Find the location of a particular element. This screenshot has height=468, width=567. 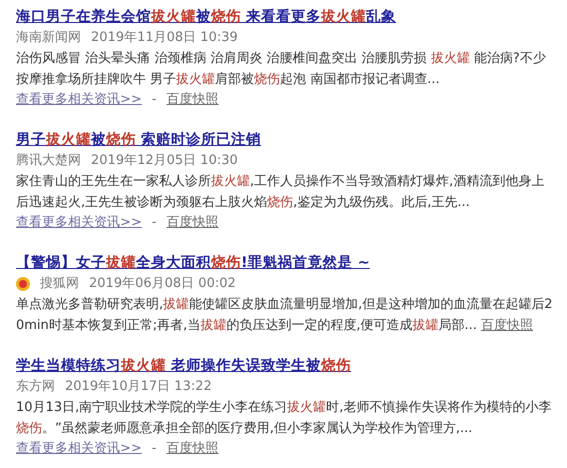

result-summary: 单点激光多普勒研究表明,拔罐能使罐区皮肤血流量明显增加,但是这种增加的血流量在起罐后20min时基本恢复到正常;再者,当拔罐的负压达到一定的程度,便可造成拔罐局部... 百度快照 is located at coordinates (285, 315).